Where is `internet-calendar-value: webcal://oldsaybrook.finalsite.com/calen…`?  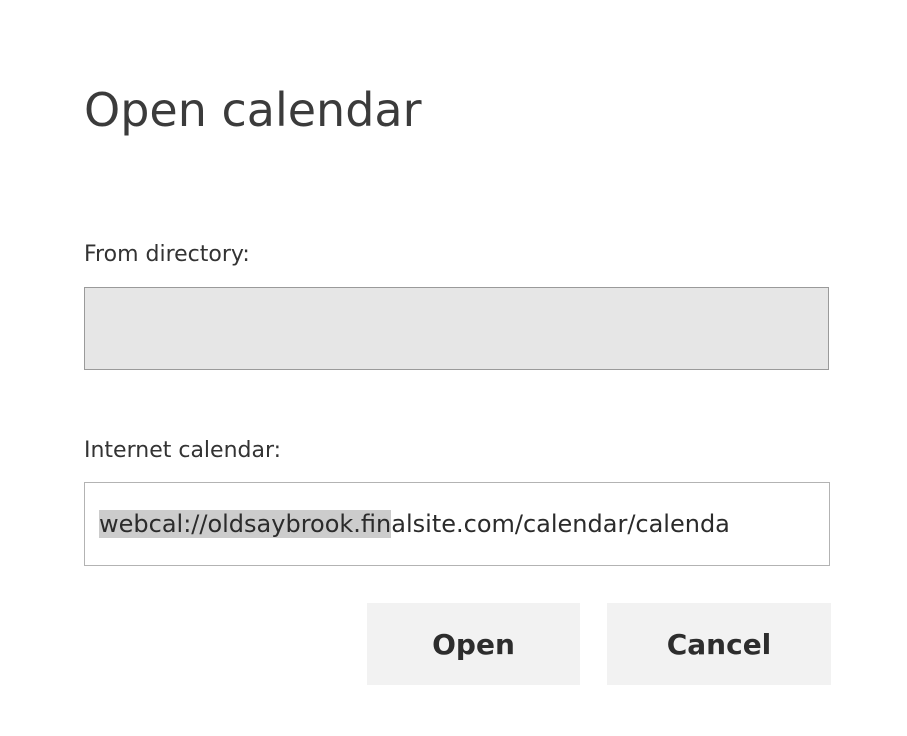 internet-calendar-value: webcal://oldsaybrook.finalsite.com/calen… is located at coordinates (414, 524).